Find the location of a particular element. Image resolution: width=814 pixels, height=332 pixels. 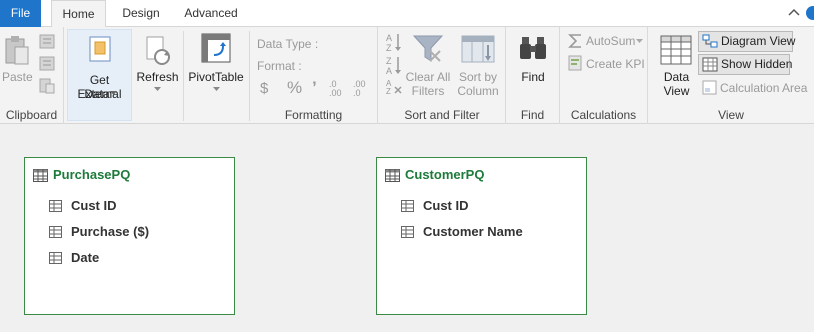

sort-by-column-icon is located at coordinates (478, 49).